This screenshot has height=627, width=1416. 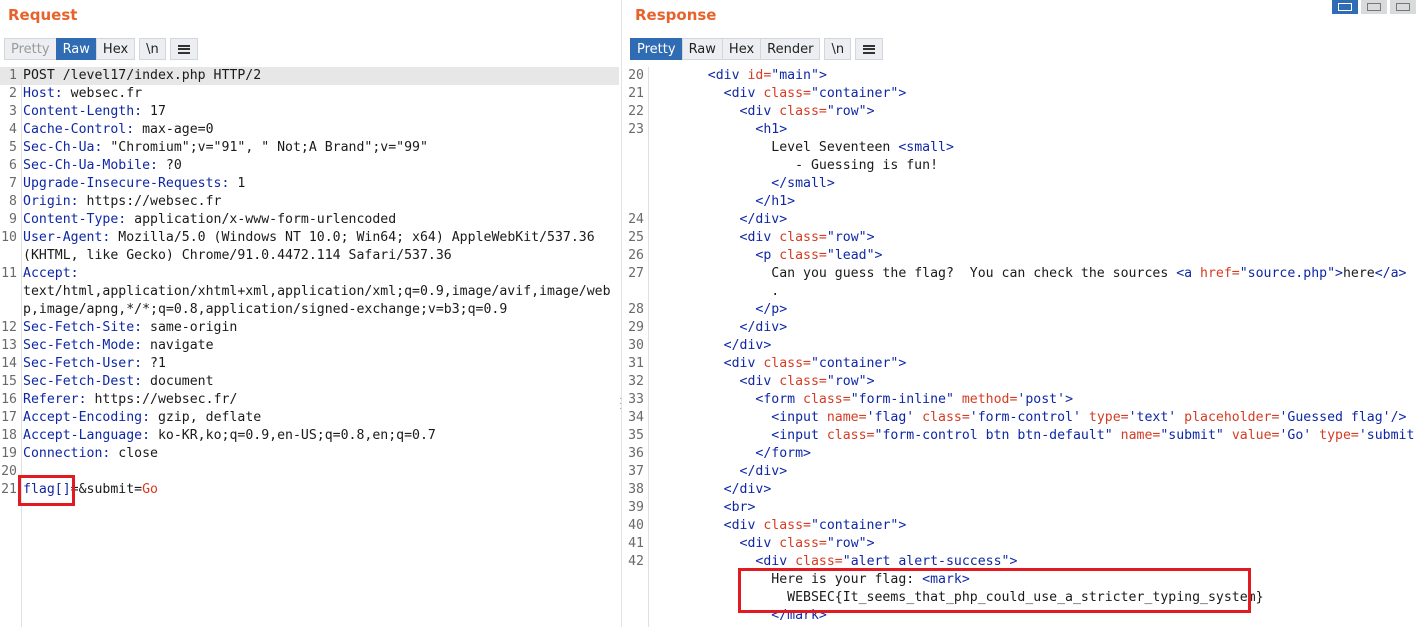 I want to click on response-tab-hex: Hex, so click(x=741, y=49).